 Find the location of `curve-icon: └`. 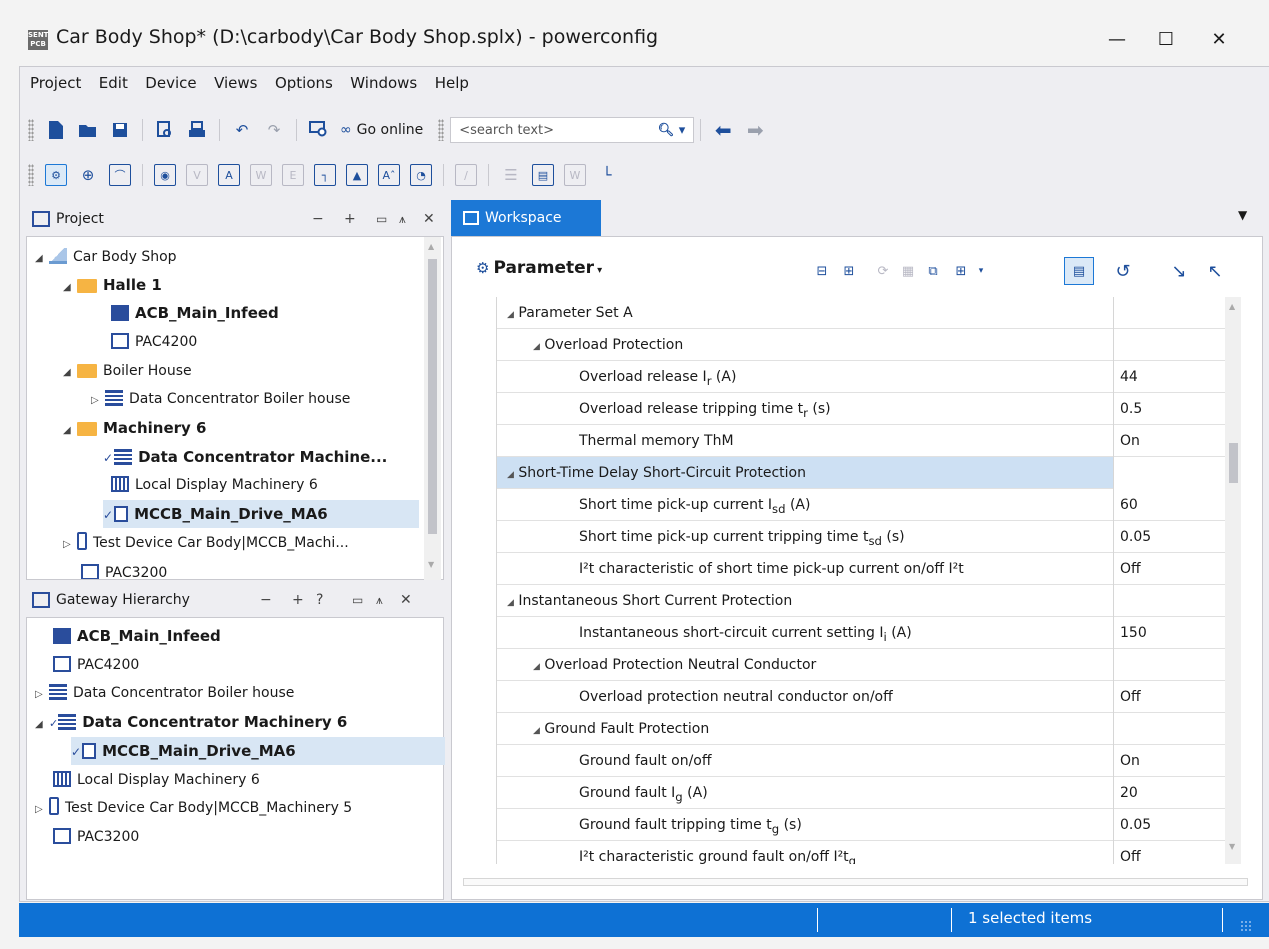

curve-icon: └ is located at coordinates (607, 175).